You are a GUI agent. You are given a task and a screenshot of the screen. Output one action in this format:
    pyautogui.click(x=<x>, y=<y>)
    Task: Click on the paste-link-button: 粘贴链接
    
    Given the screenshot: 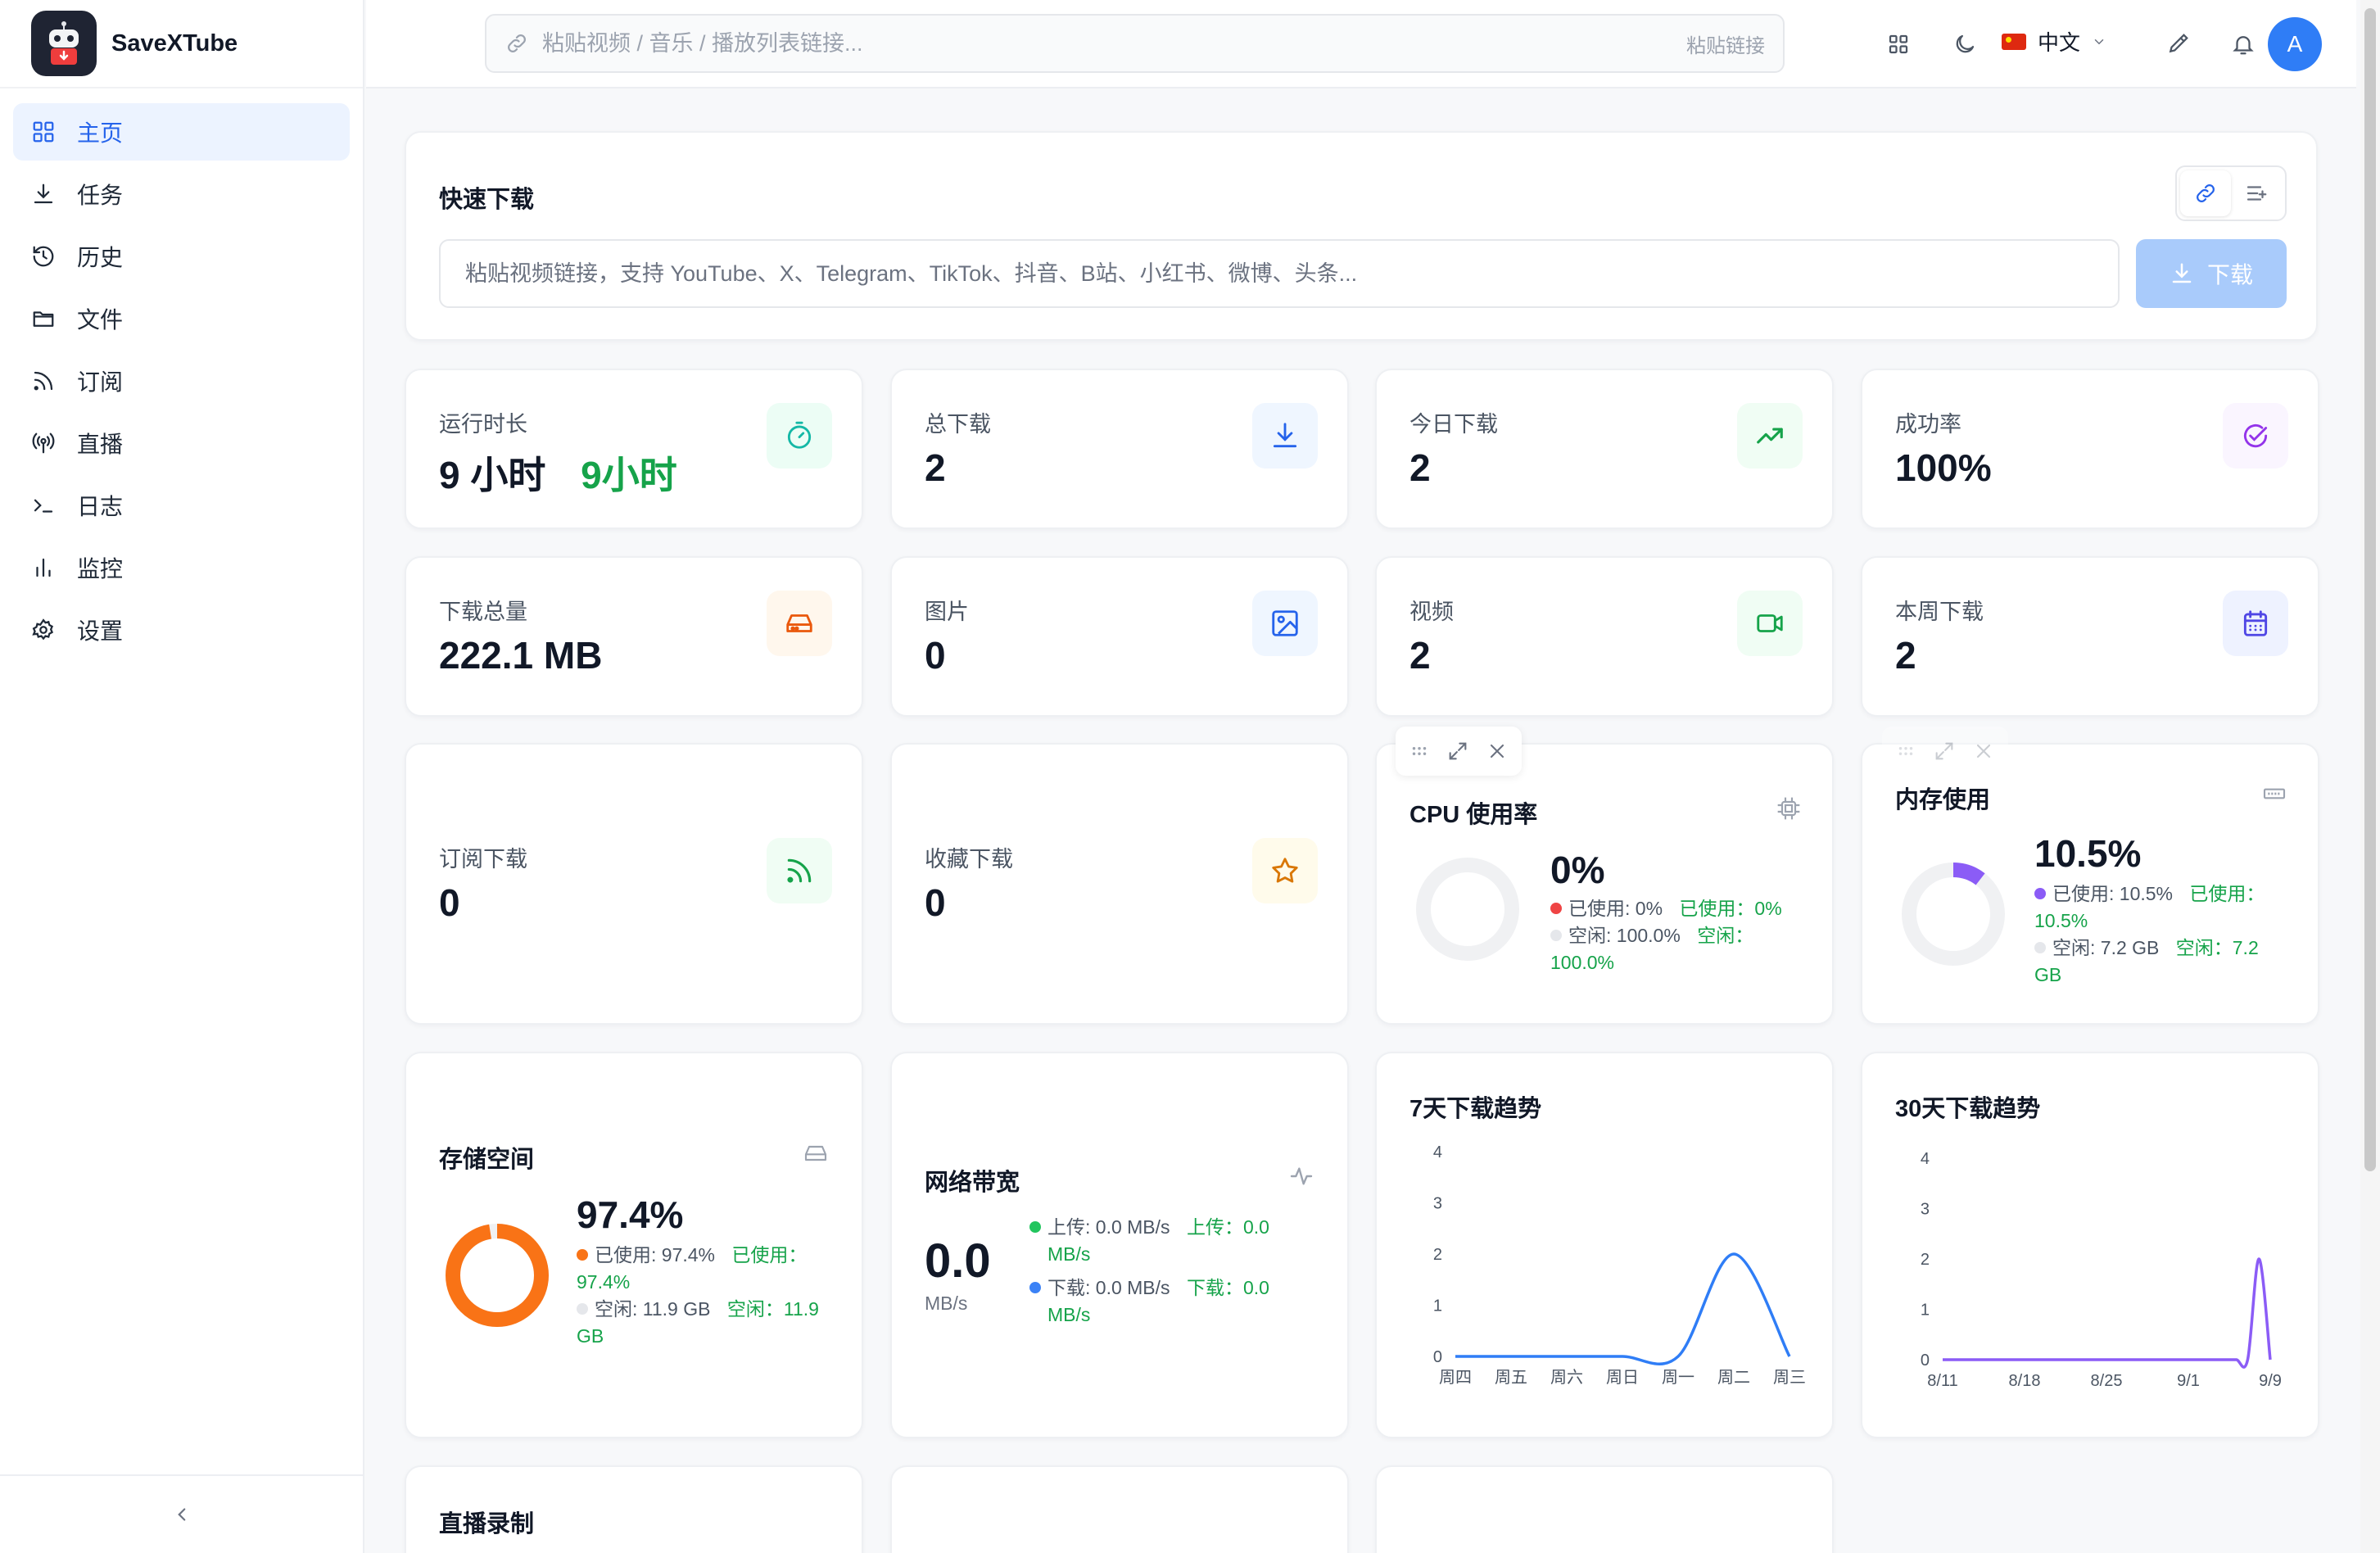 What is the action you would take?
    pyautogui.click(x=1726, y=43)
    